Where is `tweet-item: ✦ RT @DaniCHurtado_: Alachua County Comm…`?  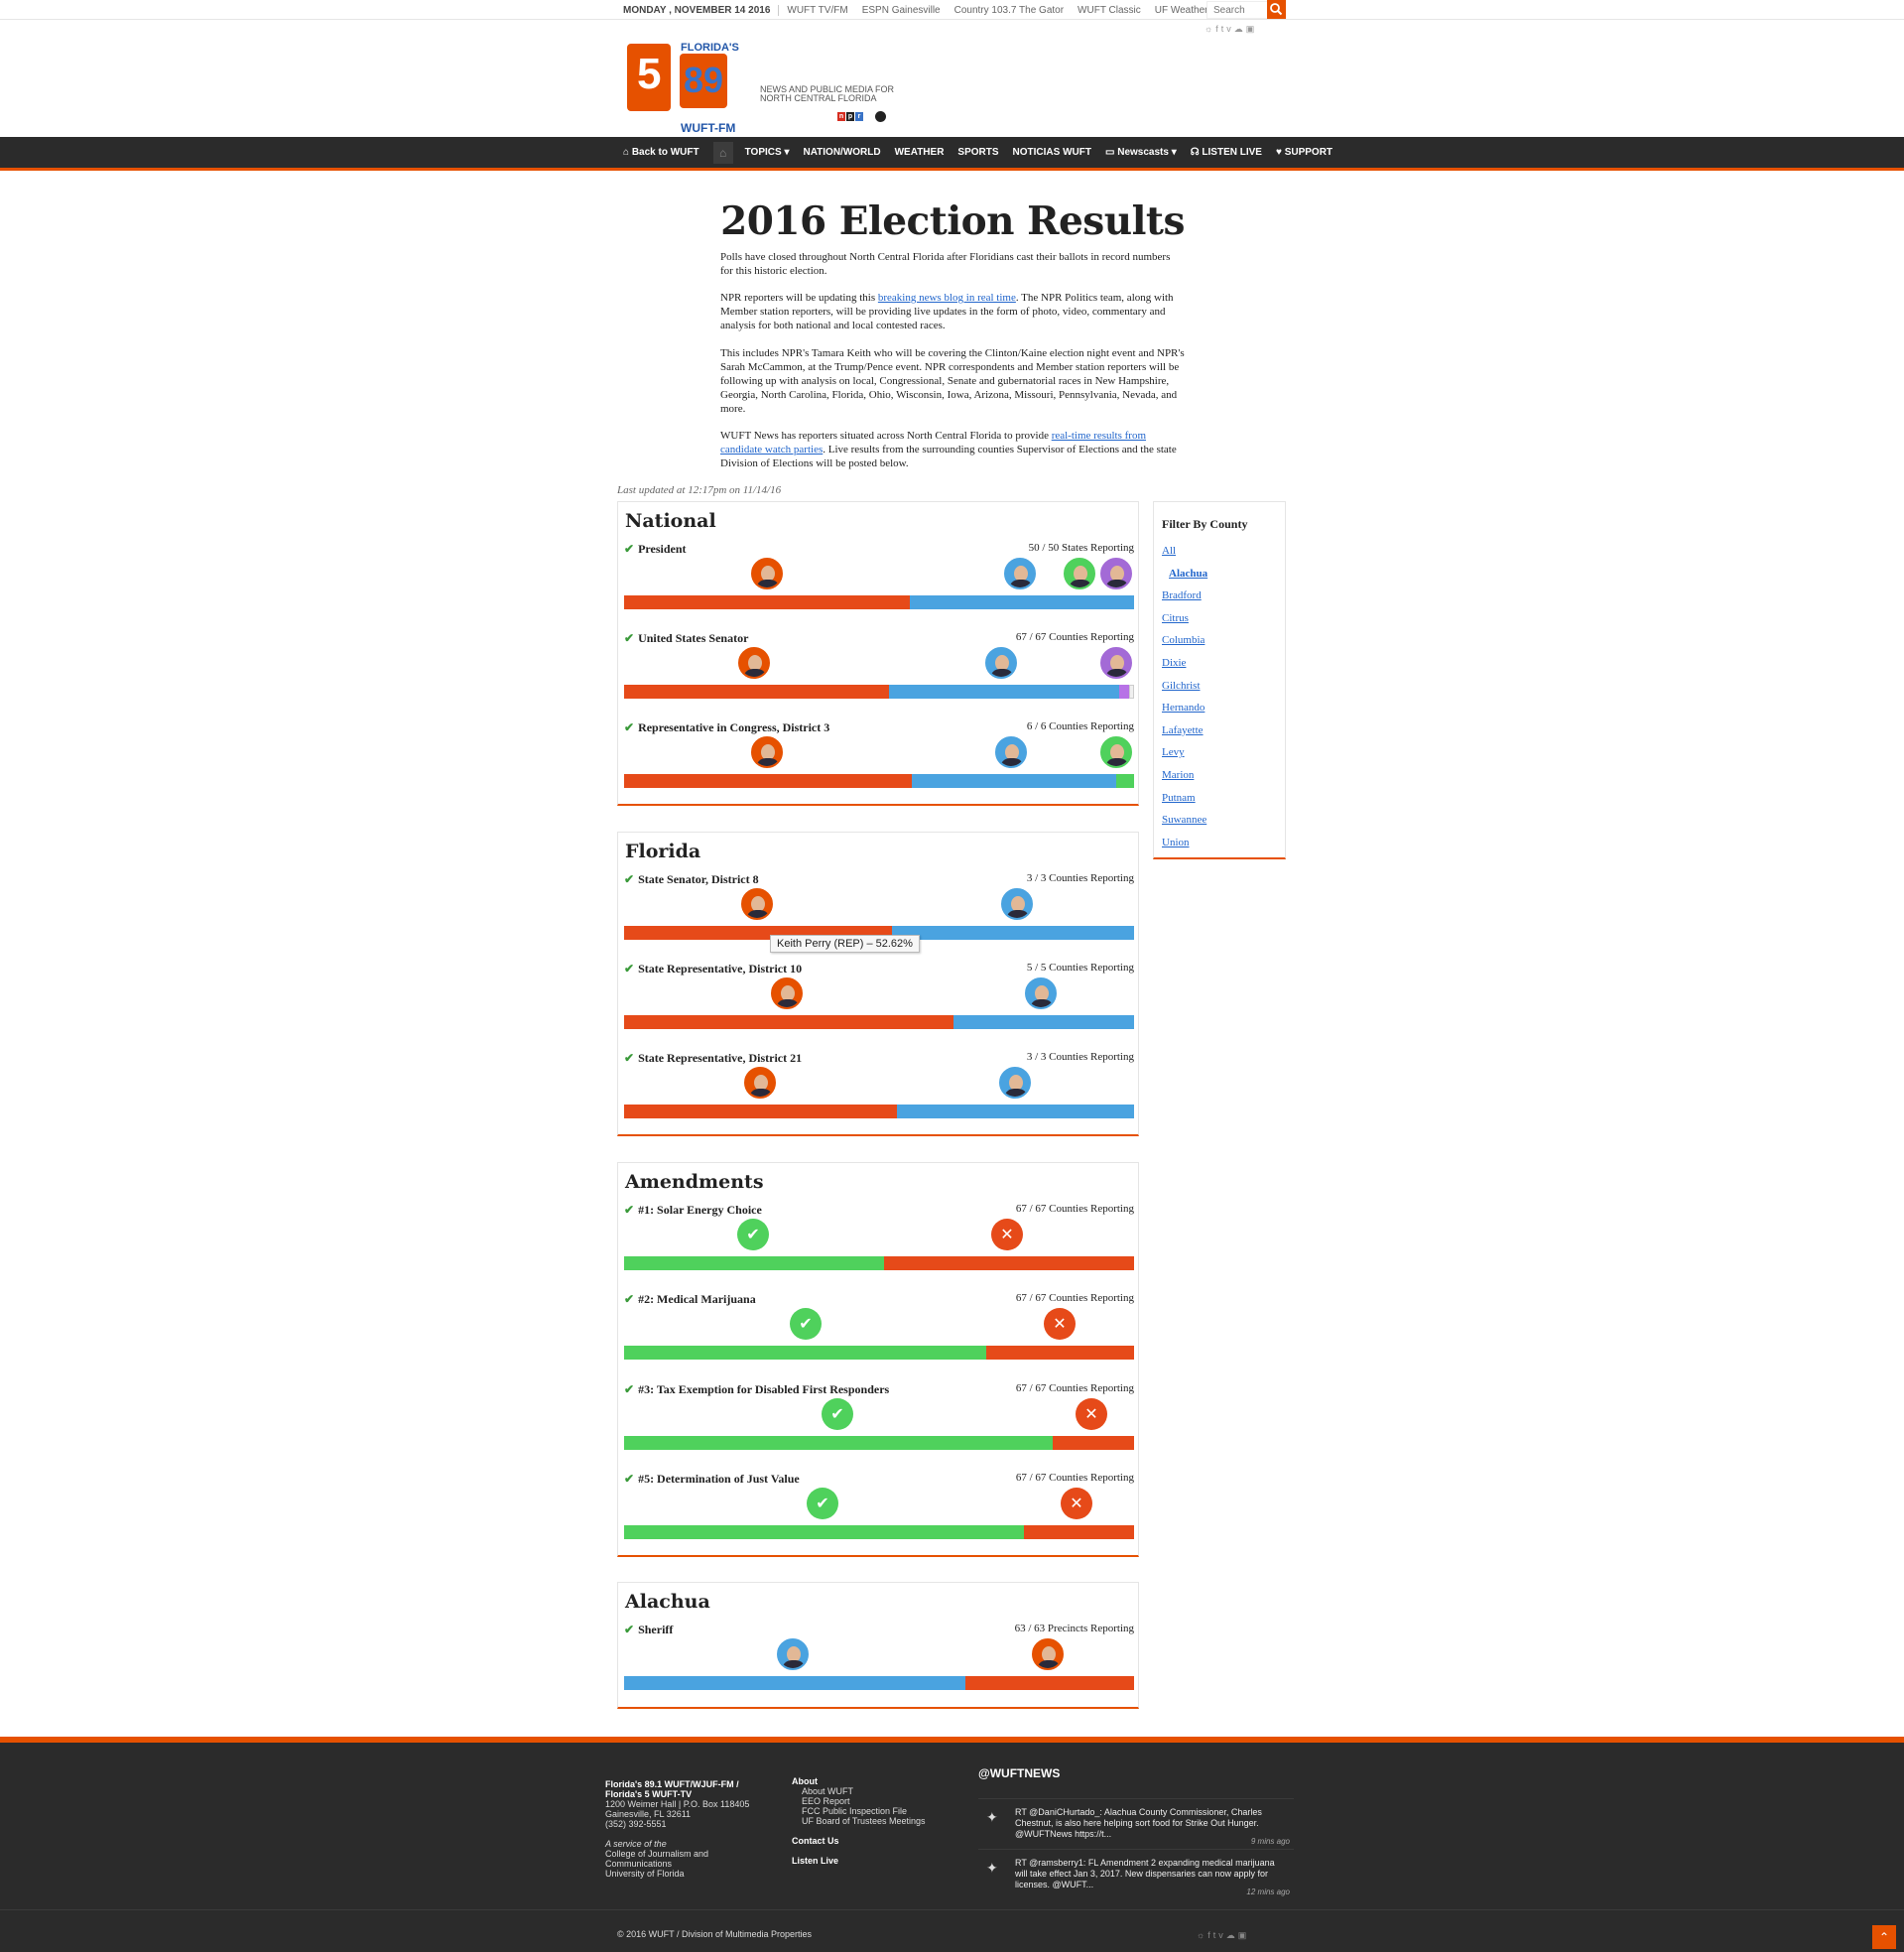
tweet-item: ✦ RT @DaniCHurtado_: Alachua County Comm… is located at coordinates (1136, 1823).